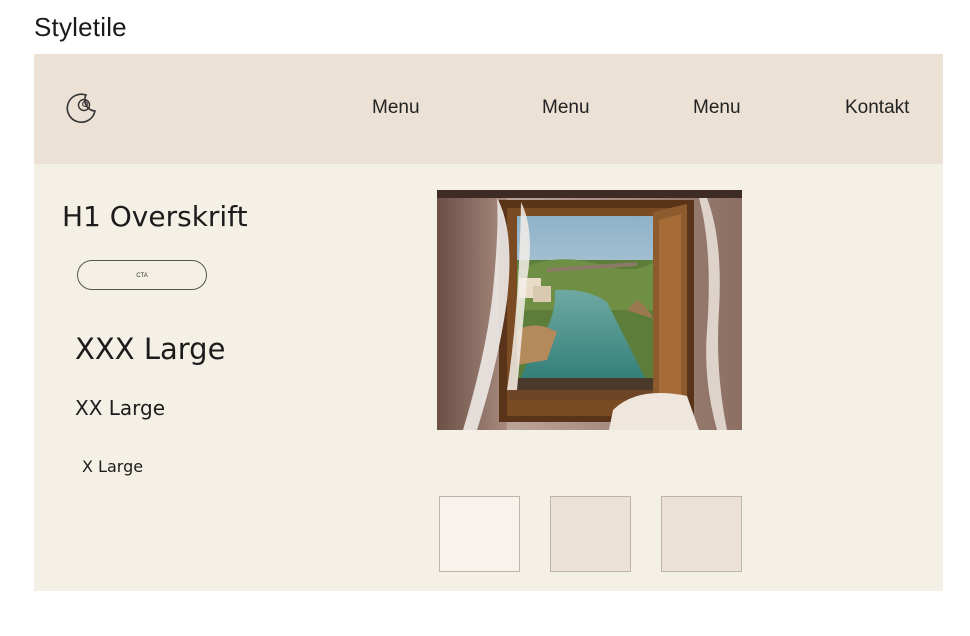 This screenshot has height=636, width=970. What do you see at coordinates (877, 108) in the screenshot?
I see `nav-item-kontakt: Kontakt` at bounding box center [877, 108].